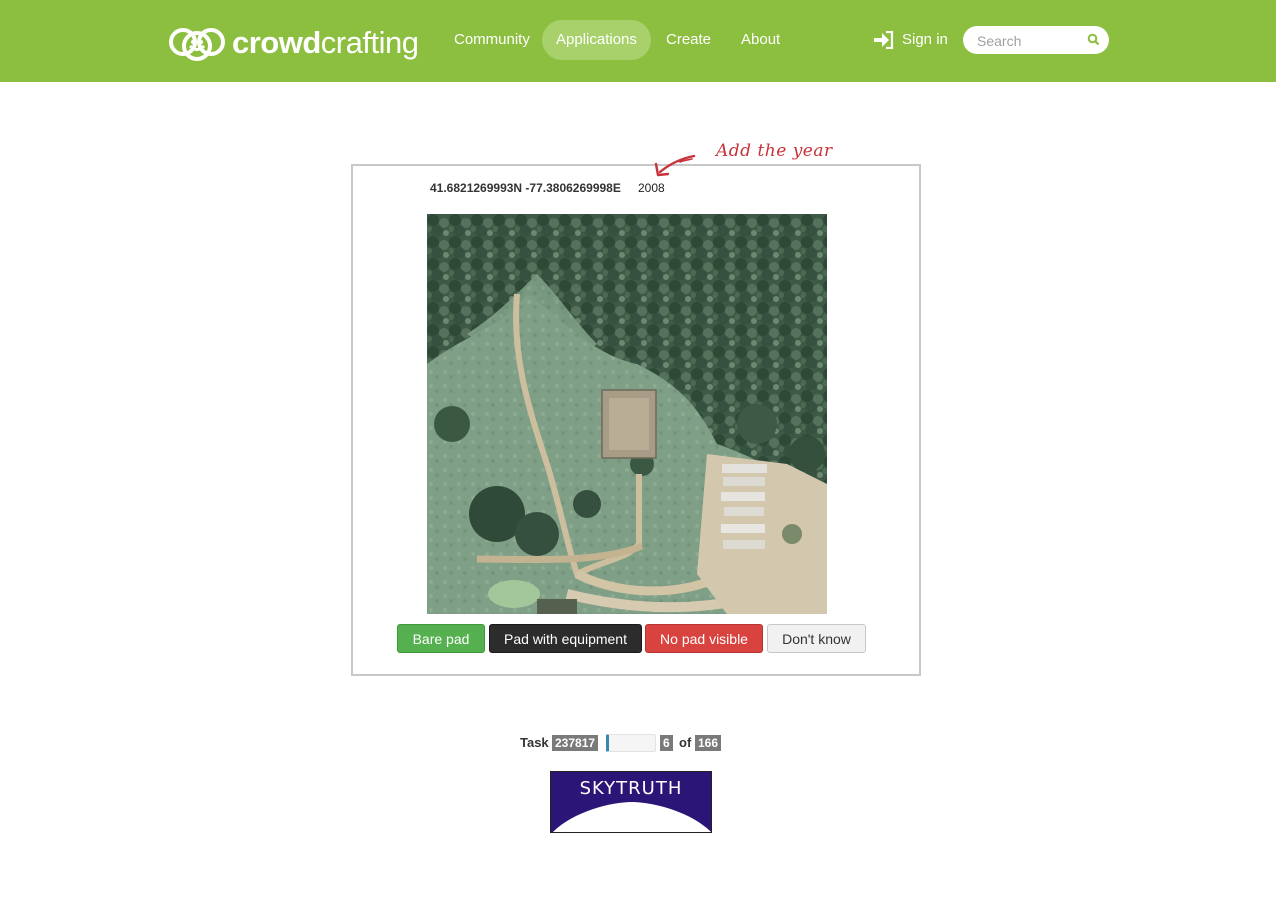 The height and width of the screenshot is (917, 1276). I want to click on total-count-badge: 166, so click(708, 743).